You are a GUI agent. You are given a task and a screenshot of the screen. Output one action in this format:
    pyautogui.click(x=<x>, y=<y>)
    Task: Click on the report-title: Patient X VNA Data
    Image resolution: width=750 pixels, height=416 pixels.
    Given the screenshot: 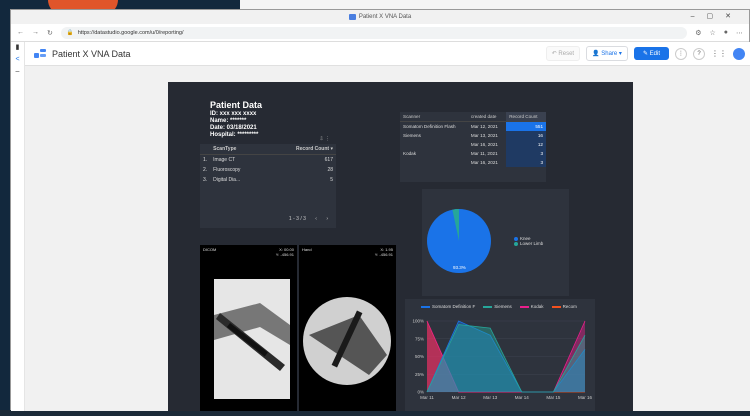 What is the action you would take?
    pyautogui.click(x=91, y=54)
    